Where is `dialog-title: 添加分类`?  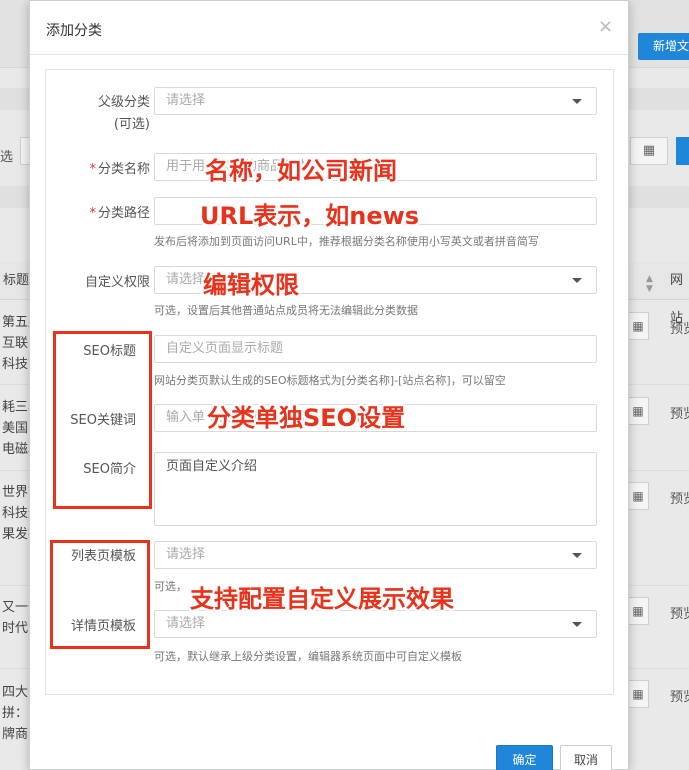
dialog-title: 添加分类 is located at coordinates (74, 31).